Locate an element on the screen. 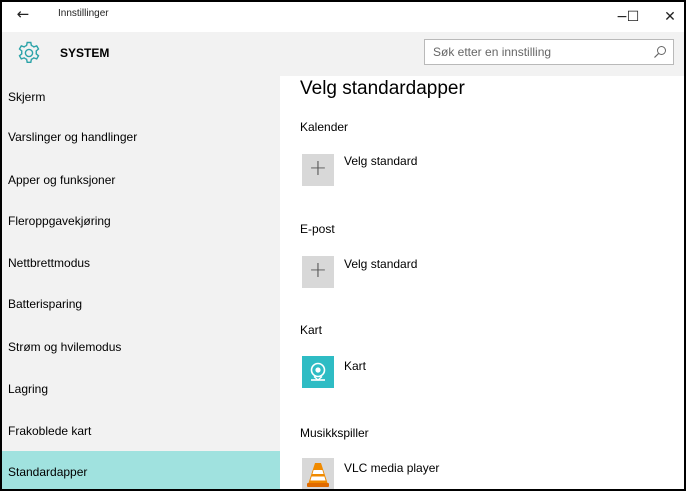 This screenshot has width=686, height=491. sidebar-item-skjerm: Skjerm is located at coordinates (141, 97).